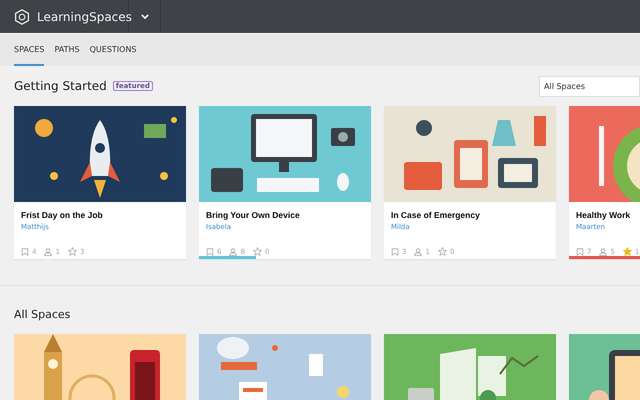 Image resolution: width=640 pixels, height=400 pixels. Describe the element at coordinates (608, 215) in the screenshot. I see `card-title: Healthy Work` at that location.